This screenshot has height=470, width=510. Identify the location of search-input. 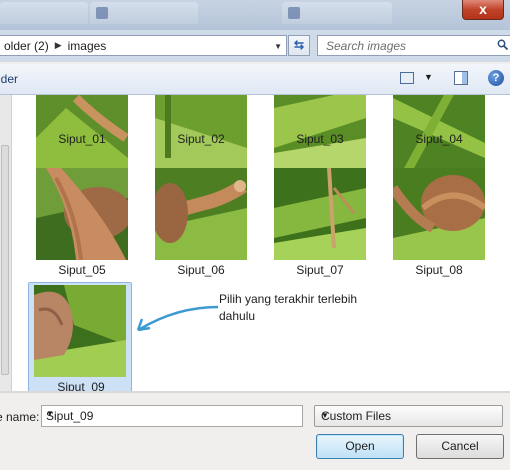
(406, 46).